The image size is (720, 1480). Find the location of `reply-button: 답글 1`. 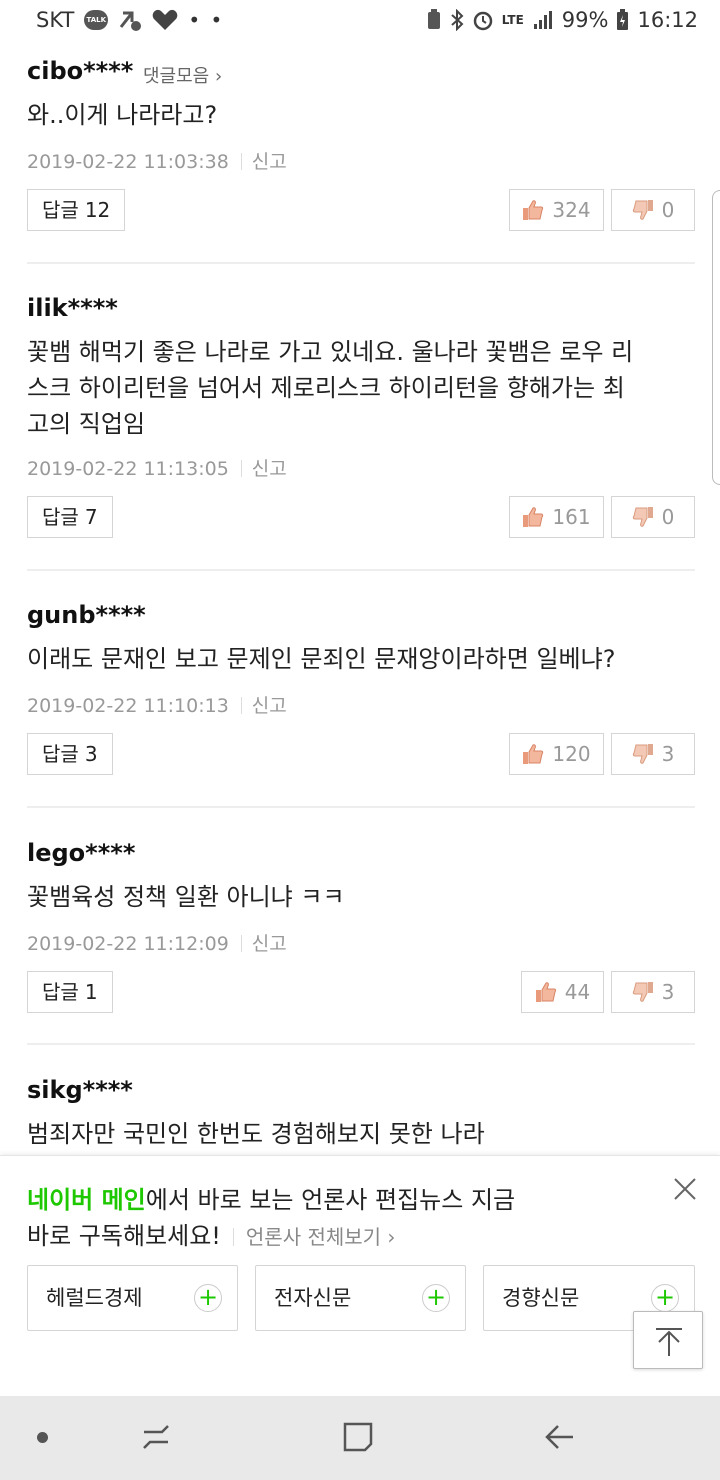

reply-button: 답글 1 is located at coordinates (70, 992).